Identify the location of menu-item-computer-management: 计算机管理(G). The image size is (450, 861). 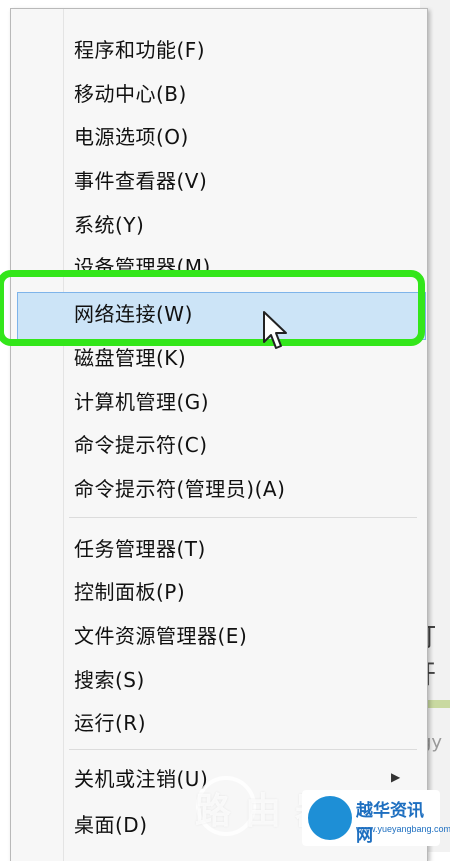
(219, 400).